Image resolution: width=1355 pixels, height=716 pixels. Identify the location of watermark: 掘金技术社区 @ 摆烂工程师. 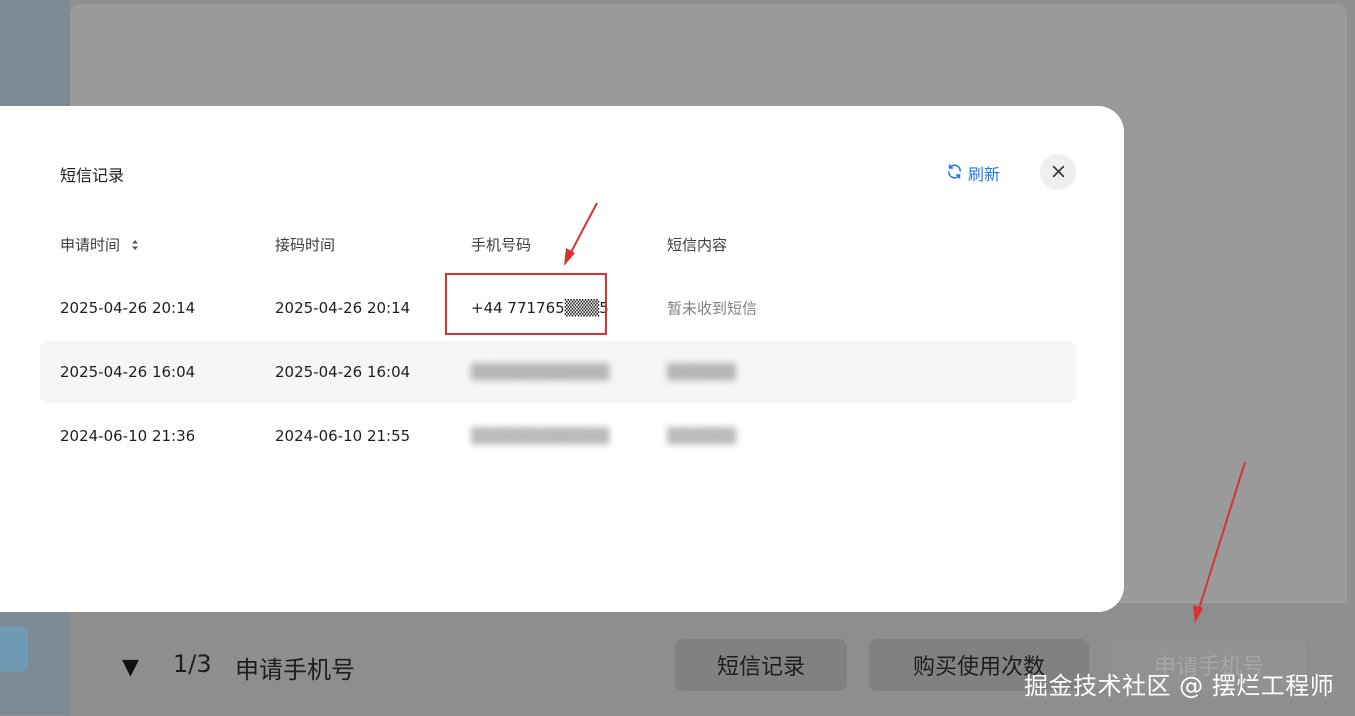
(1179, 686).